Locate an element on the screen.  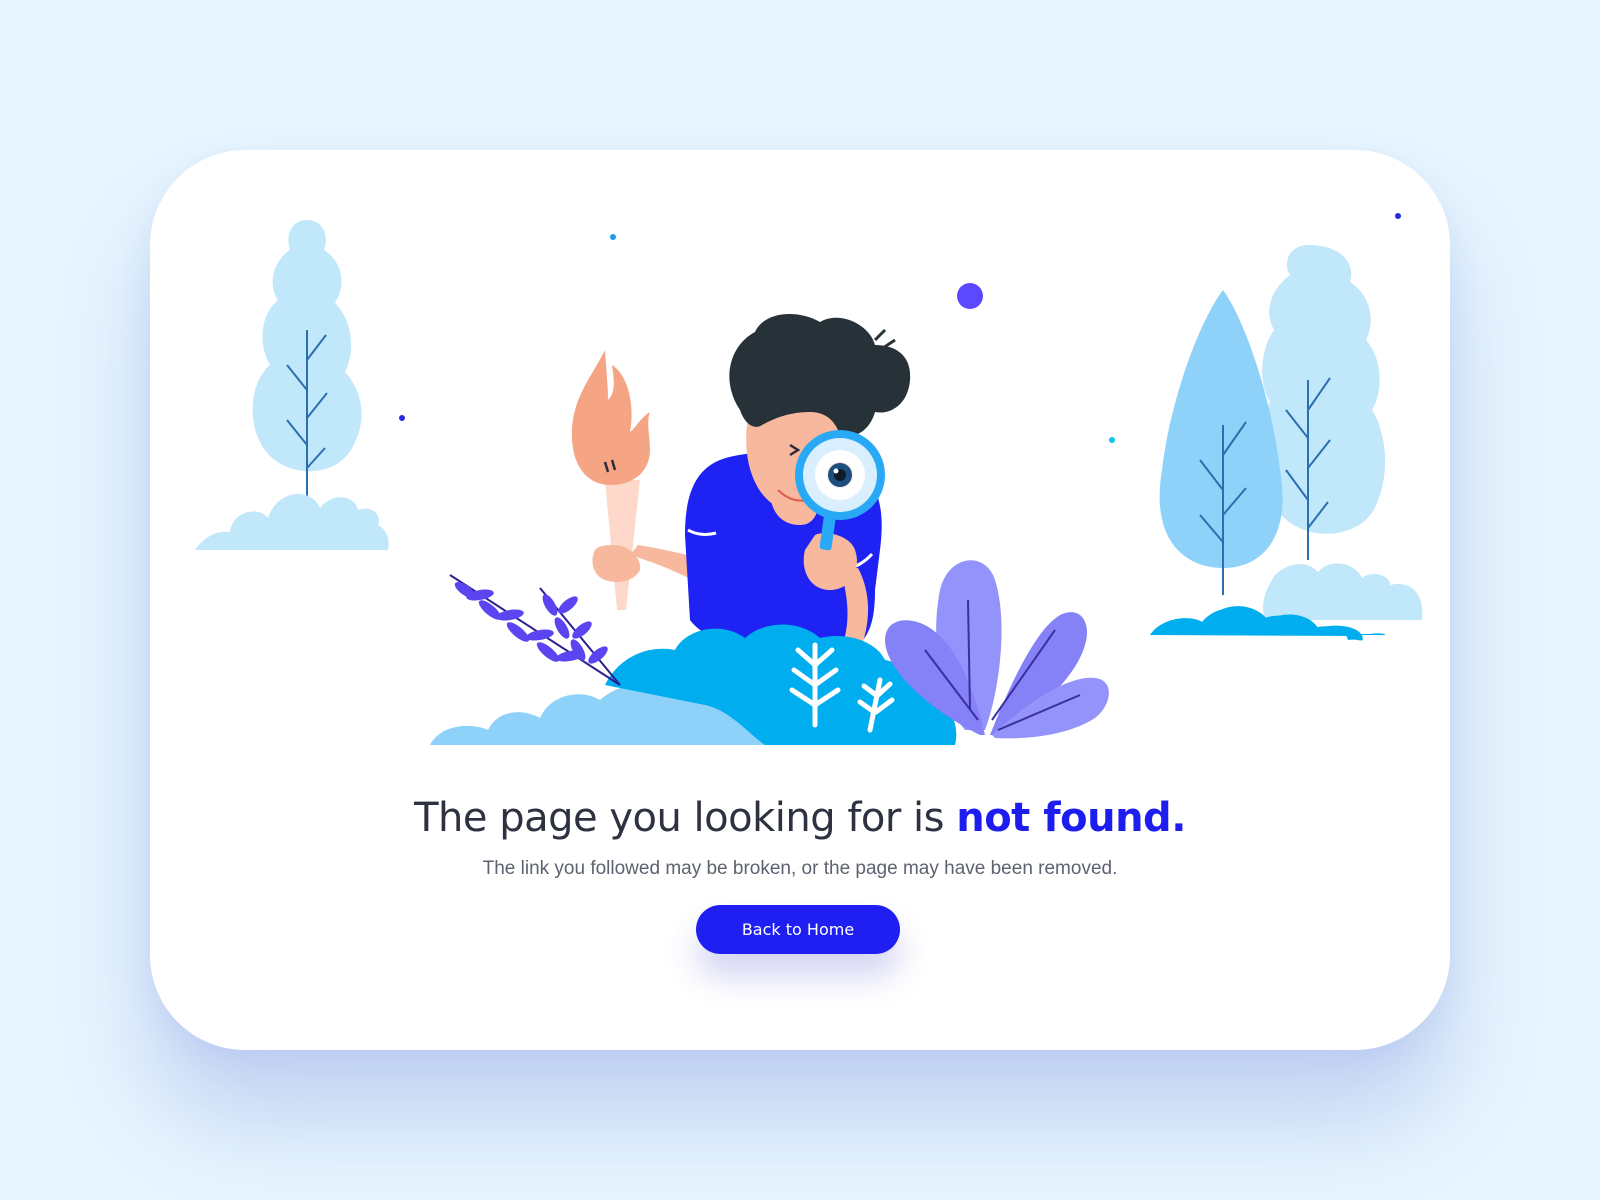
hand is located at coordinates (616, 563).